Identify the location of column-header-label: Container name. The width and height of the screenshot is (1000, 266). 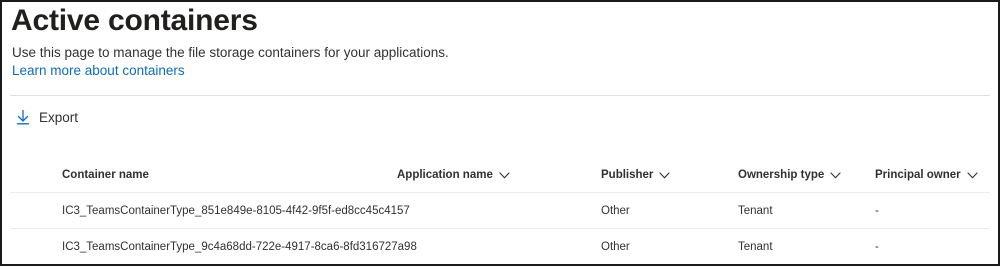
(105, 175).